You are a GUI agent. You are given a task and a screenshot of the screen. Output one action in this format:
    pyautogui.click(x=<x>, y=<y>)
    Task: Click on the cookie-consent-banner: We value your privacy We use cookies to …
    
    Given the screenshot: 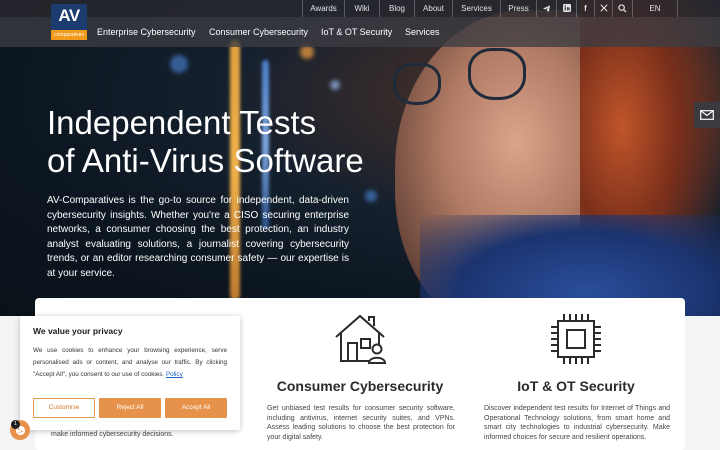 What is the action you would take?
    pyautogui.click(x=130, y=373)
    